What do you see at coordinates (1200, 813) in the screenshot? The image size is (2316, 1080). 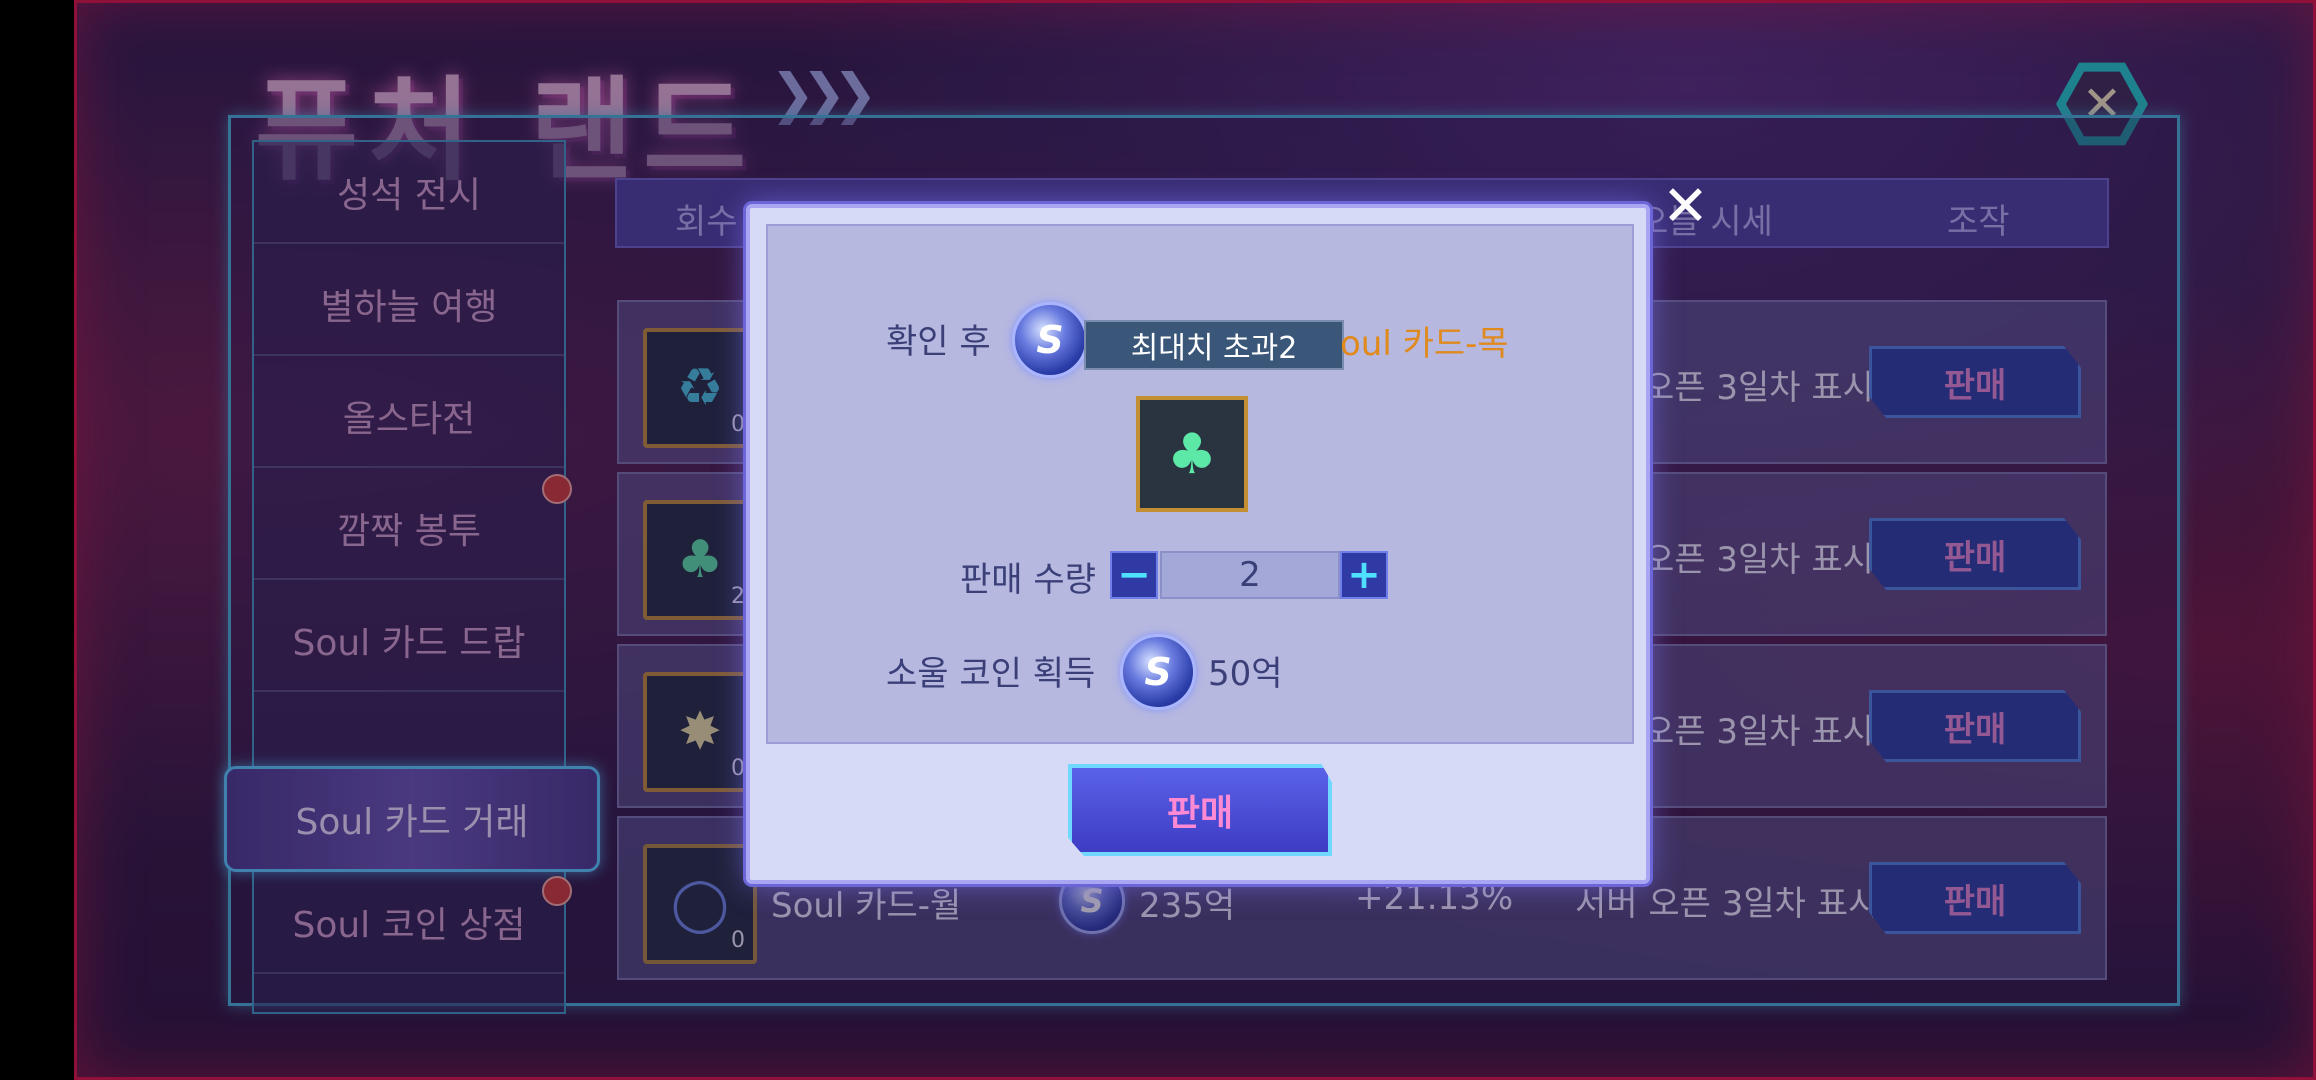 I see `confirm-sell-label: 판매` at bounding box center [1200, 813].